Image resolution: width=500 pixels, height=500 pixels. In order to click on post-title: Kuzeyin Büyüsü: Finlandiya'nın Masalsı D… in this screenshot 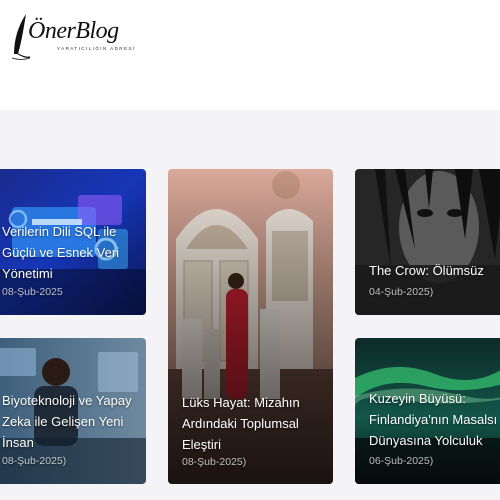, I will do `click(434, 419)`.